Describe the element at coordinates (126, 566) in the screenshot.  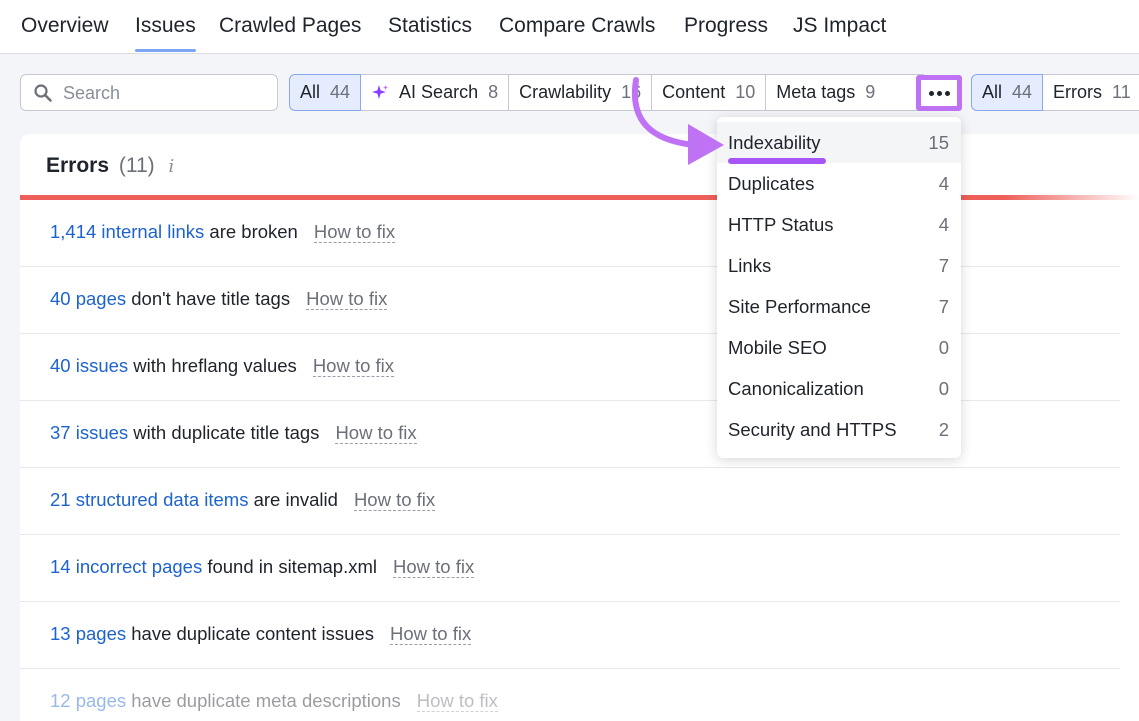
I see `issue-link: 14 incorrect pages` at that location.